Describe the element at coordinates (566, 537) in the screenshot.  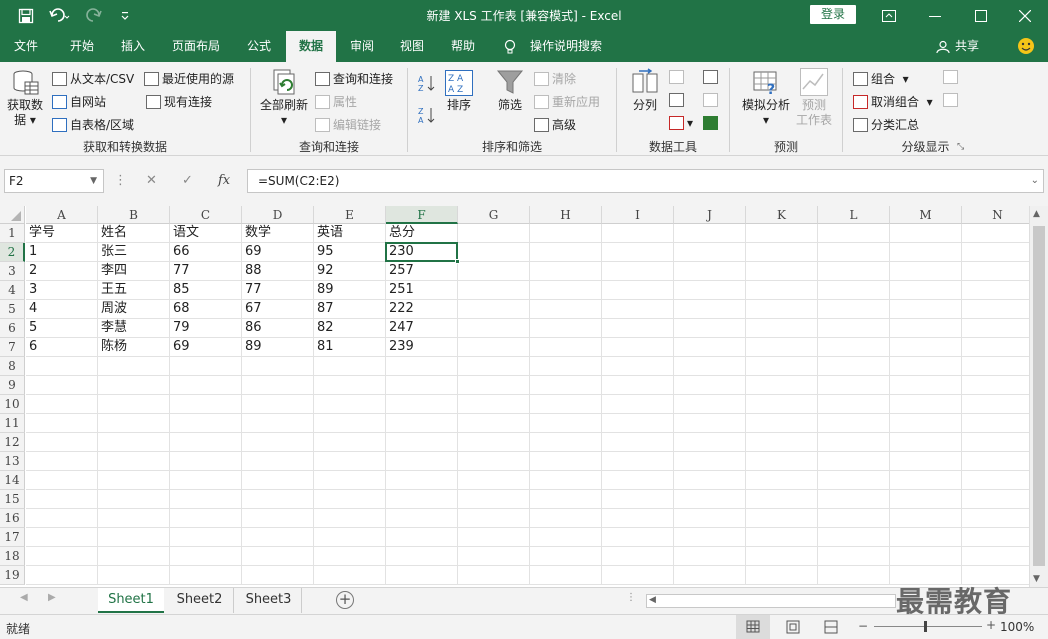
I see `cell-h17` at that location.